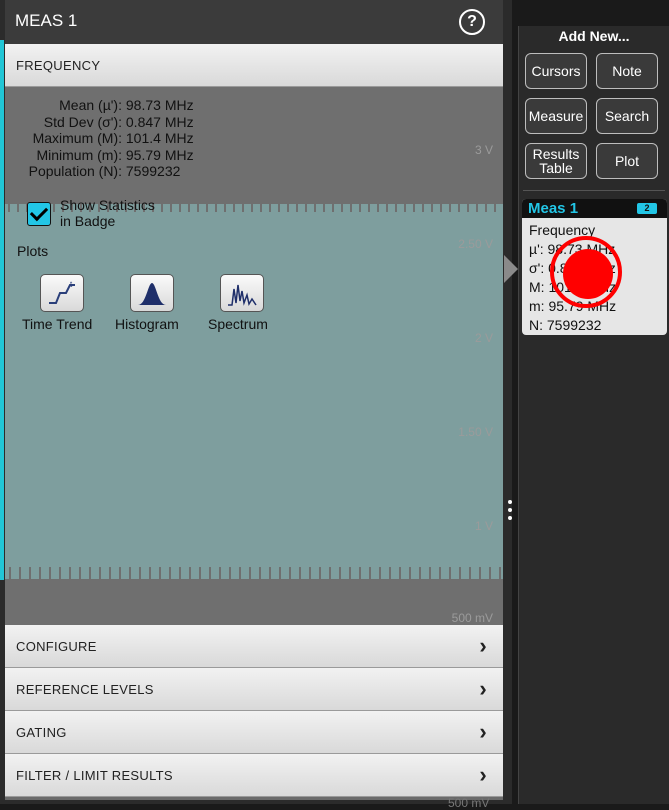 The height and width of the screenshot is (810, 669). I want to click on divider, so click(594, 190).